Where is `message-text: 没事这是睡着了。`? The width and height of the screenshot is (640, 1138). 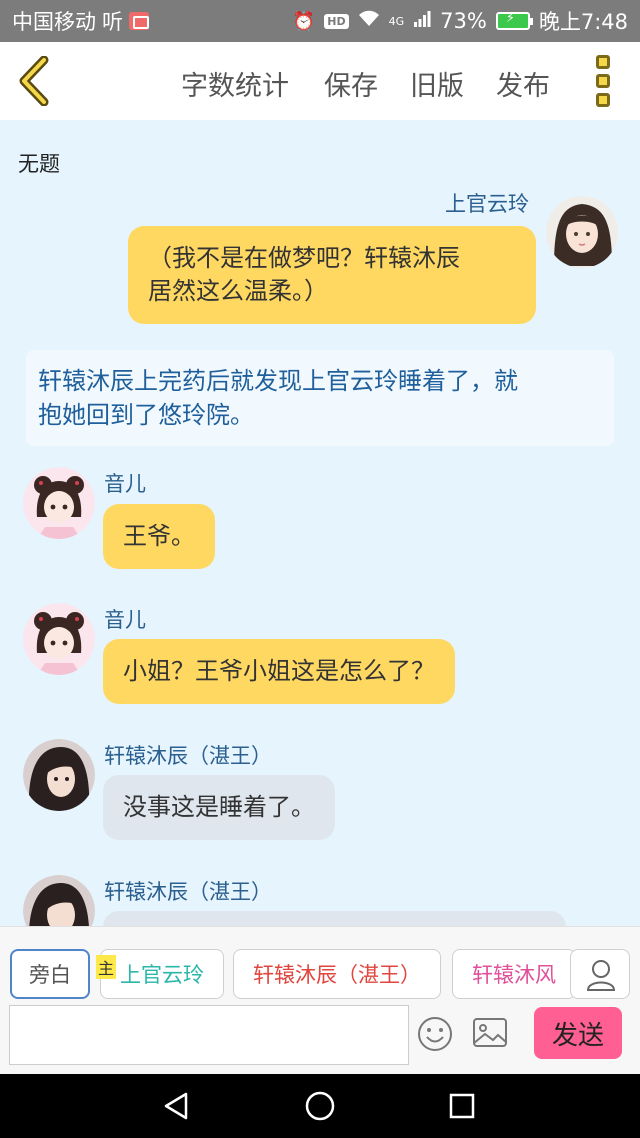 message-text: 没事这是睡着了。 is located at coordinates (219, 807).